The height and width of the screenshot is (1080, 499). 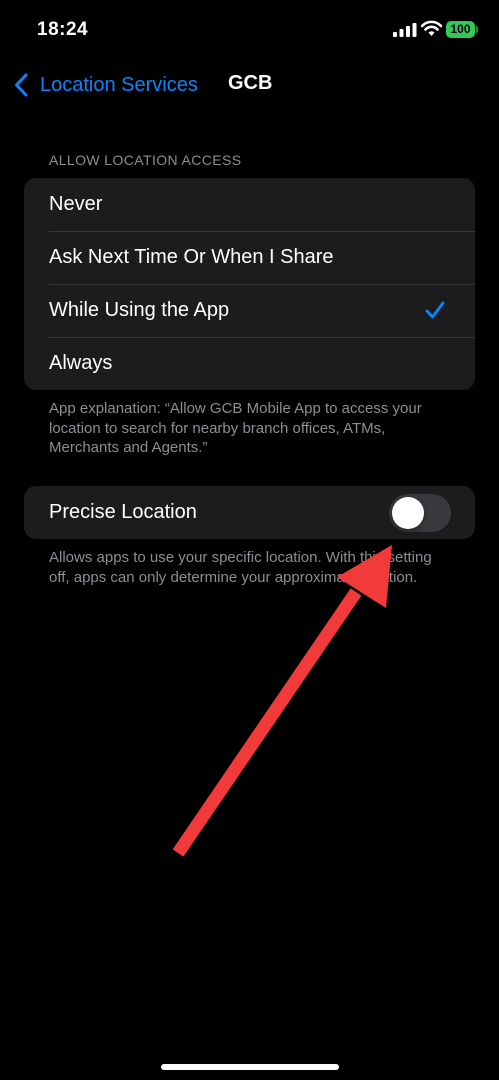 What do you see at coordinates (145, 160) in the screenshot?
I see `section-header-allow-access: ALLOW LOCATION ACCESS` at bounding box center [145, 160].